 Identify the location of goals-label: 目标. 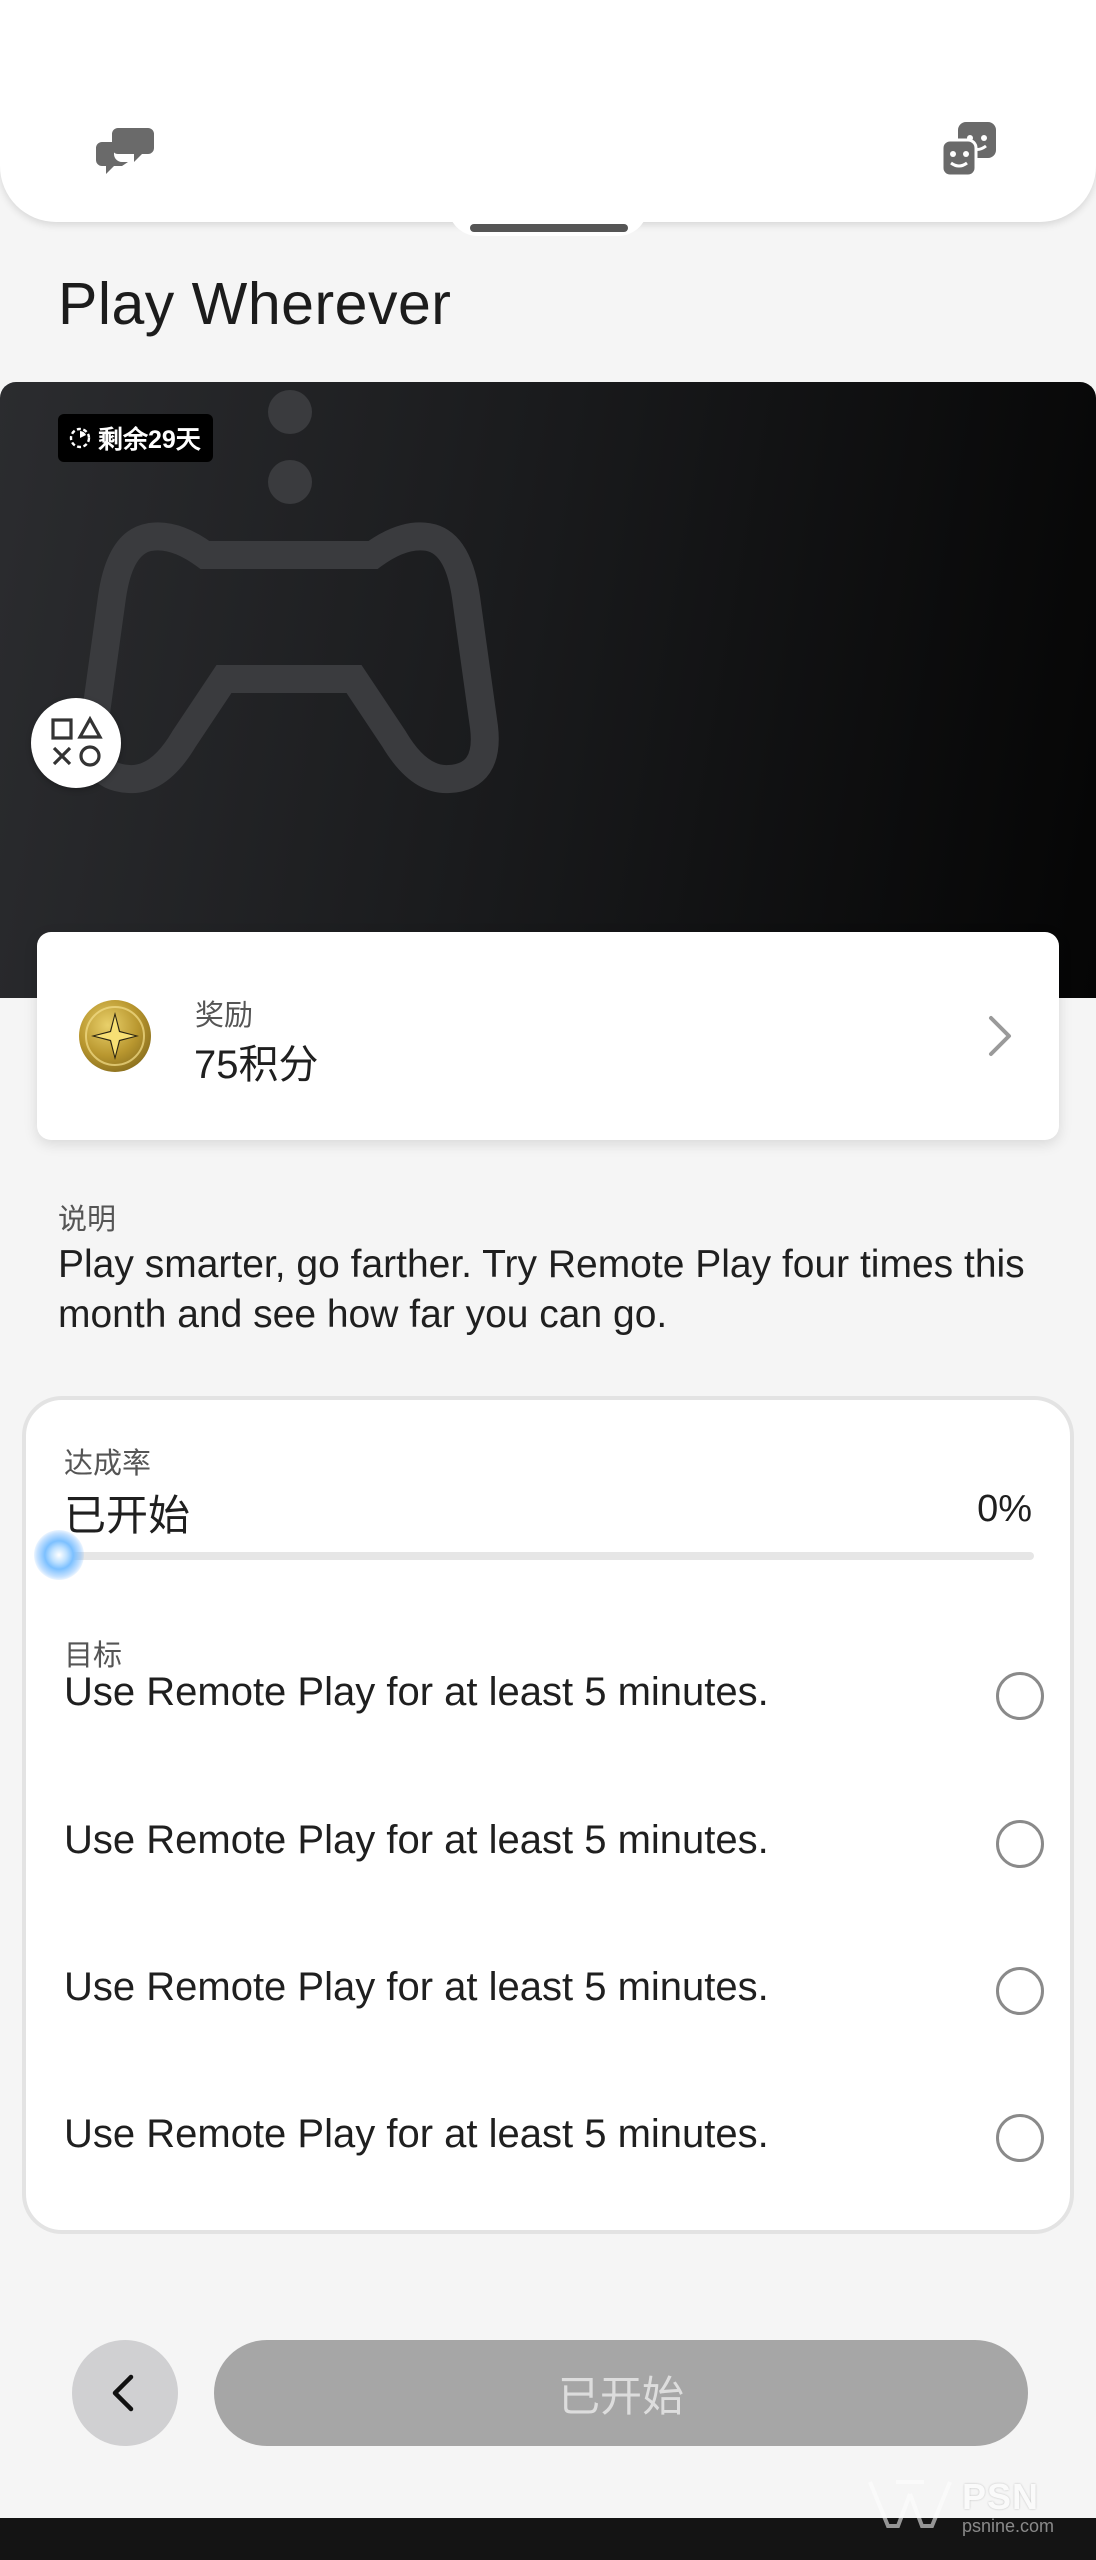
(93, 1656).